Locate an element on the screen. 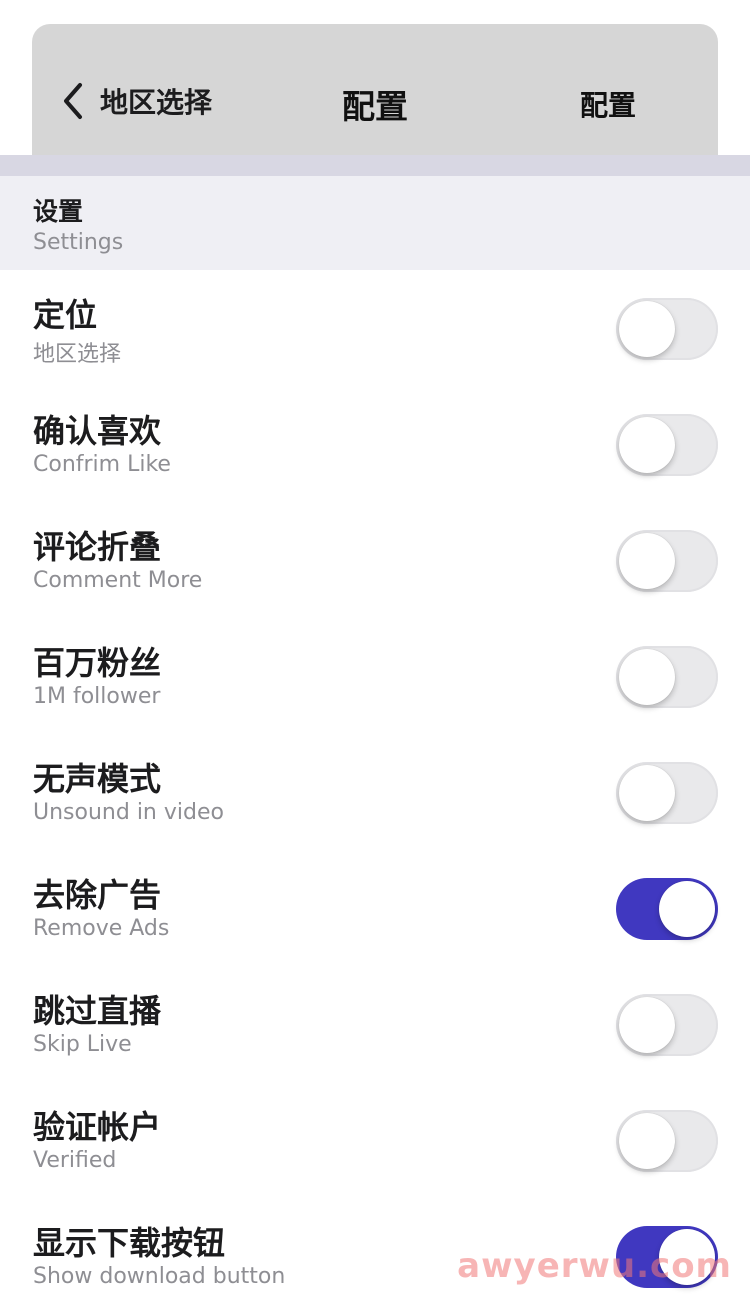  back-button: 地区选择 is located at coordinates (136, 101).